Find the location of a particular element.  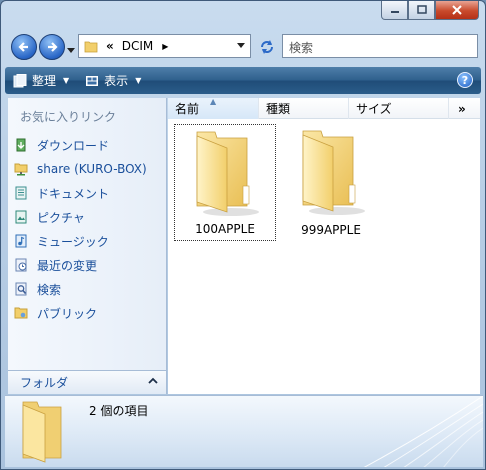

view-label: 表示 is located at coordinates (116, 81).